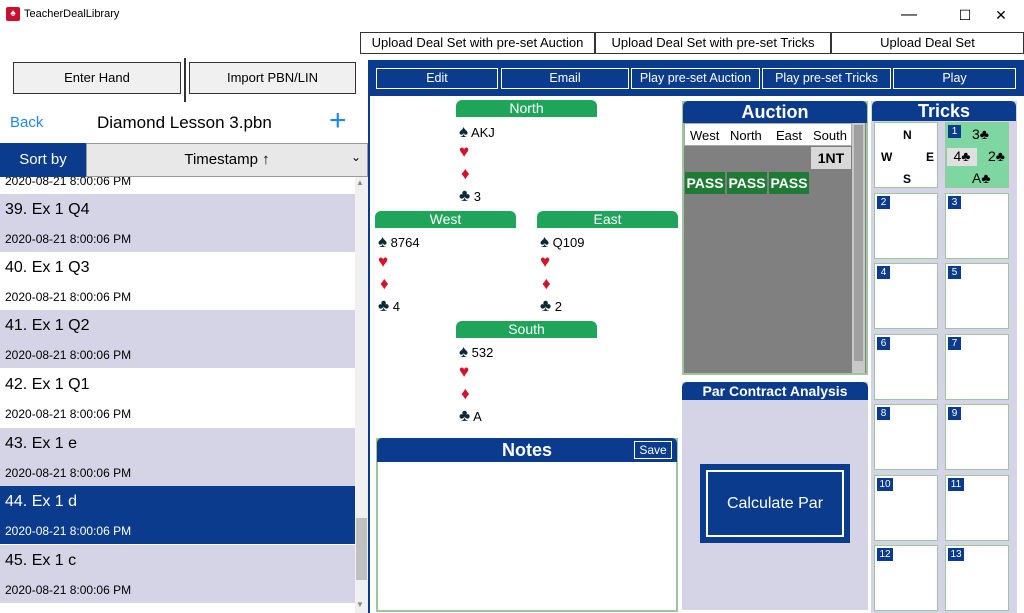 This screenshot has width=1024, height=613. I want to click on south-clubs: ♣ A, so click(470, 416).